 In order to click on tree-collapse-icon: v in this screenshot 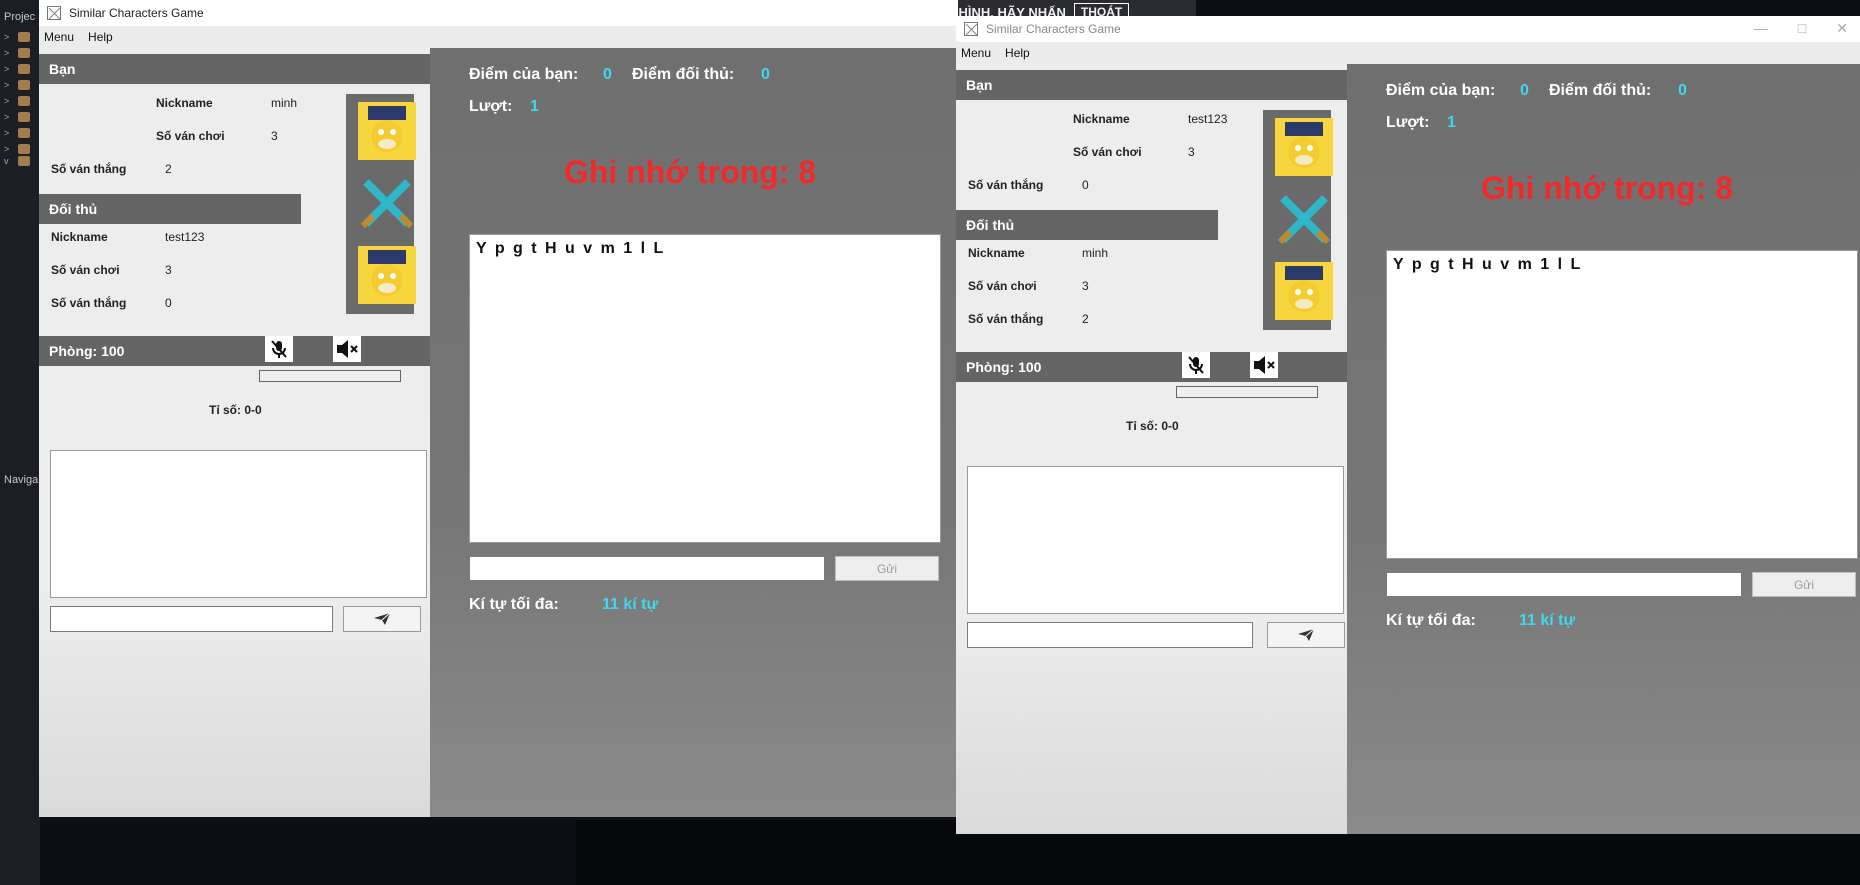, I will do `click(6, 161)`.